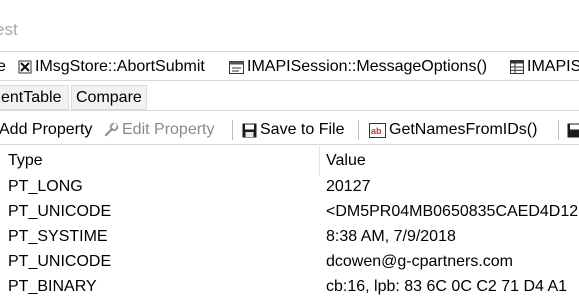  I want to click on wrench-icon, so click(111, 129).